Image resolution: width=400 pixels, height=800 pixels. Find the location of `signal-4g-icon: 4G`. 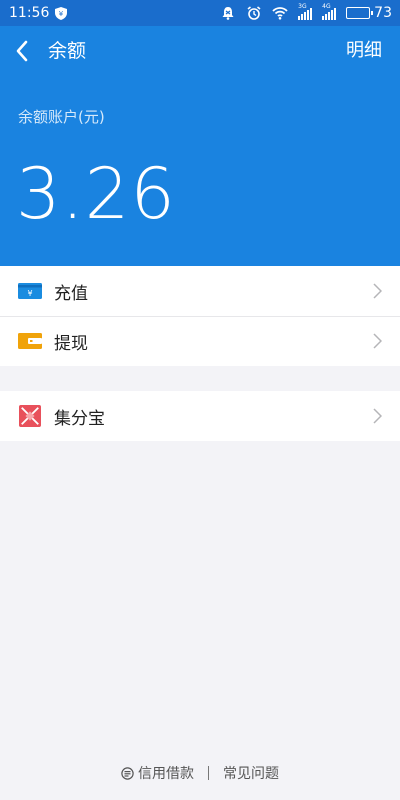

signal-4g-icon: 4G is located at coordinates (329, 11).